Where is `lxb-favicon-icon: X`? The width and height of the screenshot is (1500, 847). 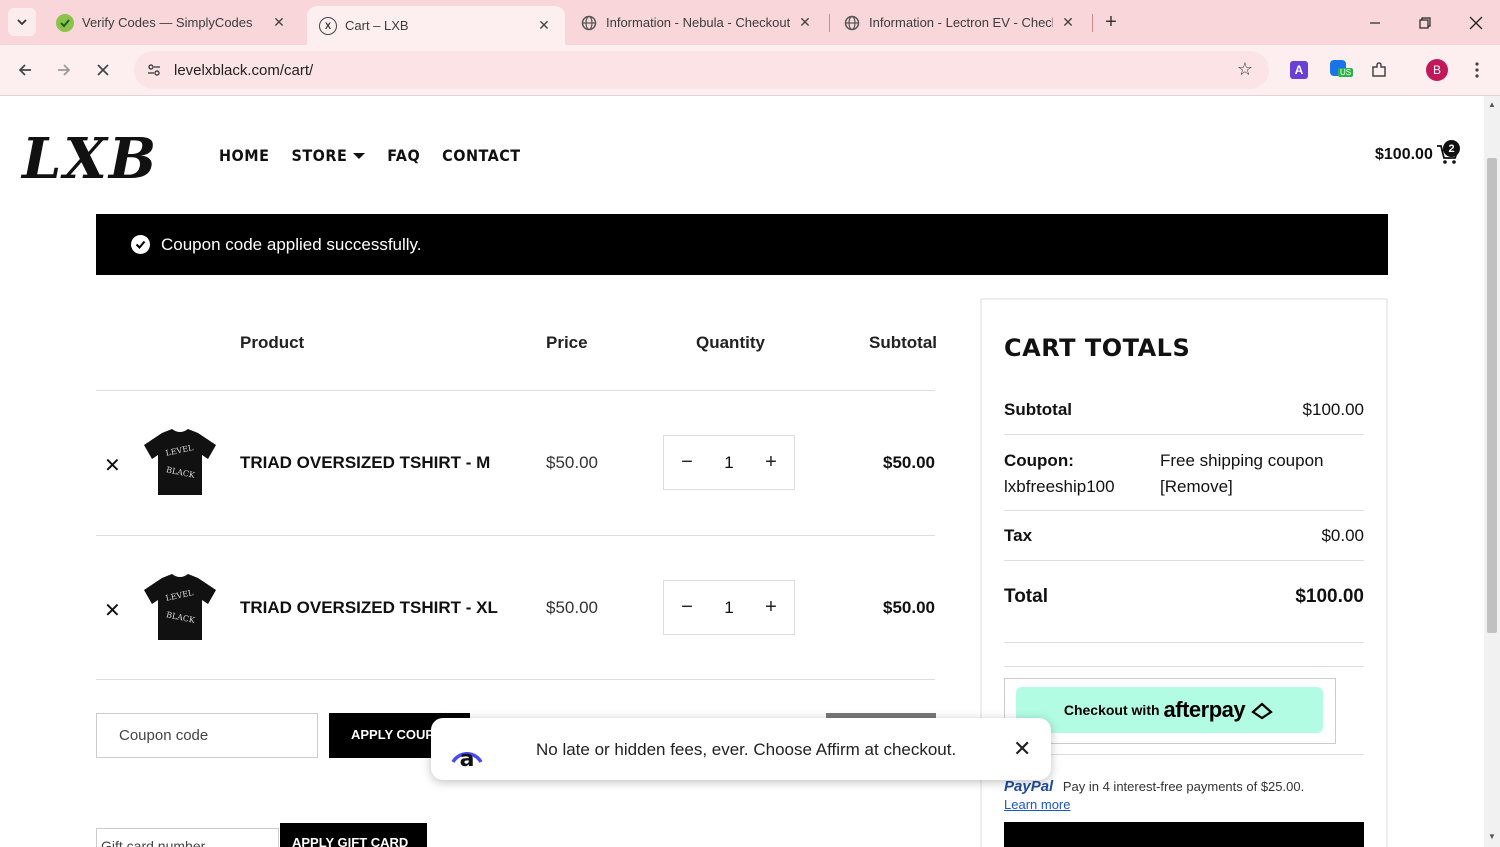
lxb-favicon-icon: X is located at coordinates (328, 25).